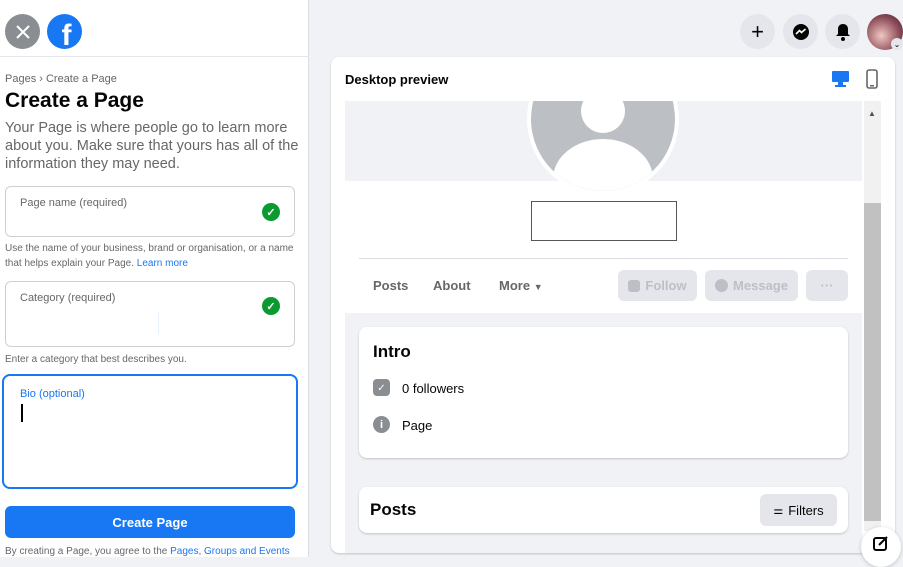 The width and height of the screenshot is (903, 567). I want to click on page-title: Create a Page, so click(74, 100).